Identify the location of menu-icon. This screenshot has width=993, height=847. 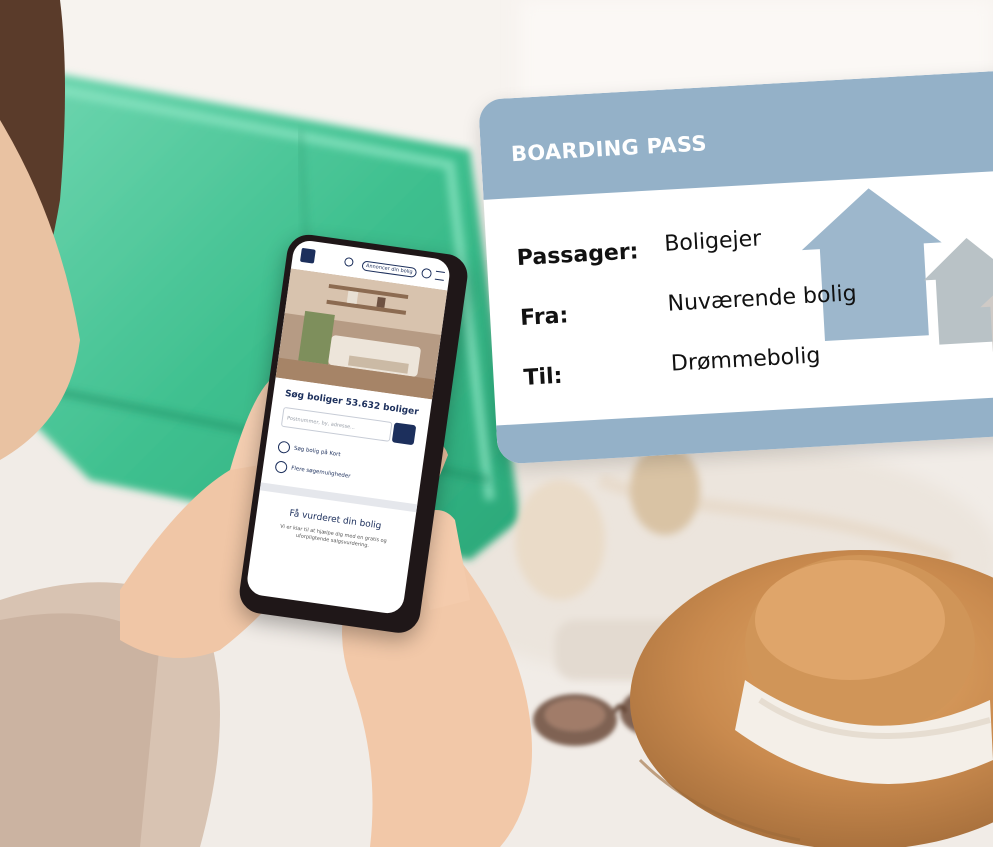
(439, 275).